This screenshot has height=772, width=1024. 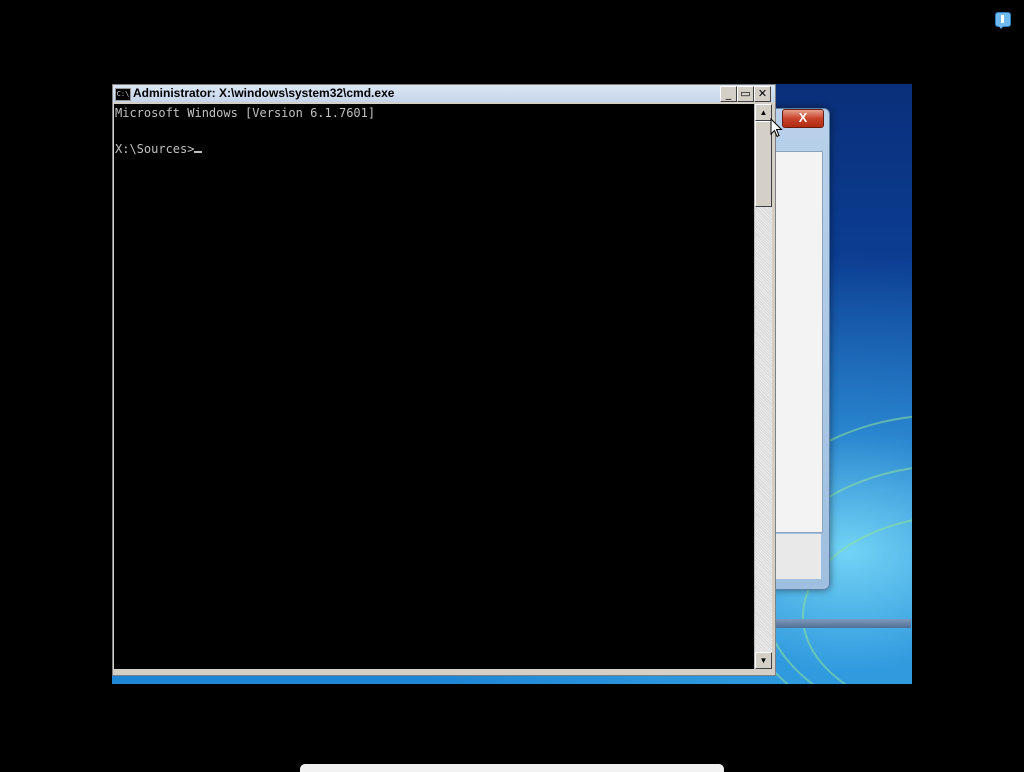 I want to click on bottom-bar, so click(x=512, y=768).